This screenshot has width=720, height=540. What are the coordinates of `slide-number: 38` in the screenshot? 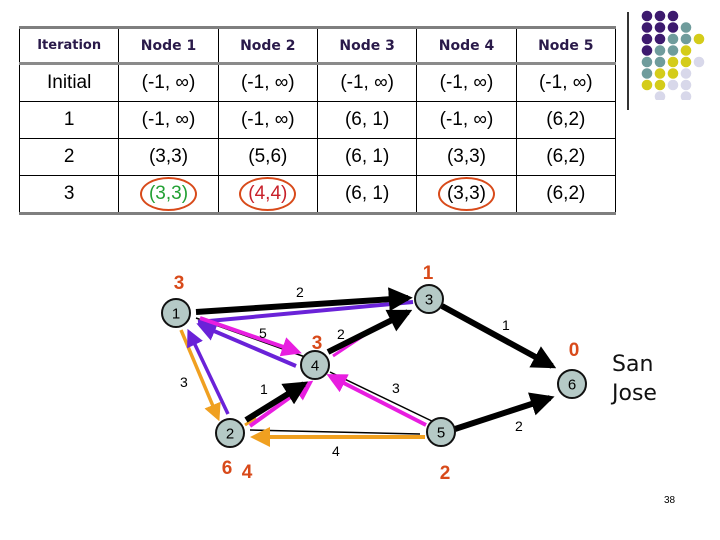 It's located at (670, 500).